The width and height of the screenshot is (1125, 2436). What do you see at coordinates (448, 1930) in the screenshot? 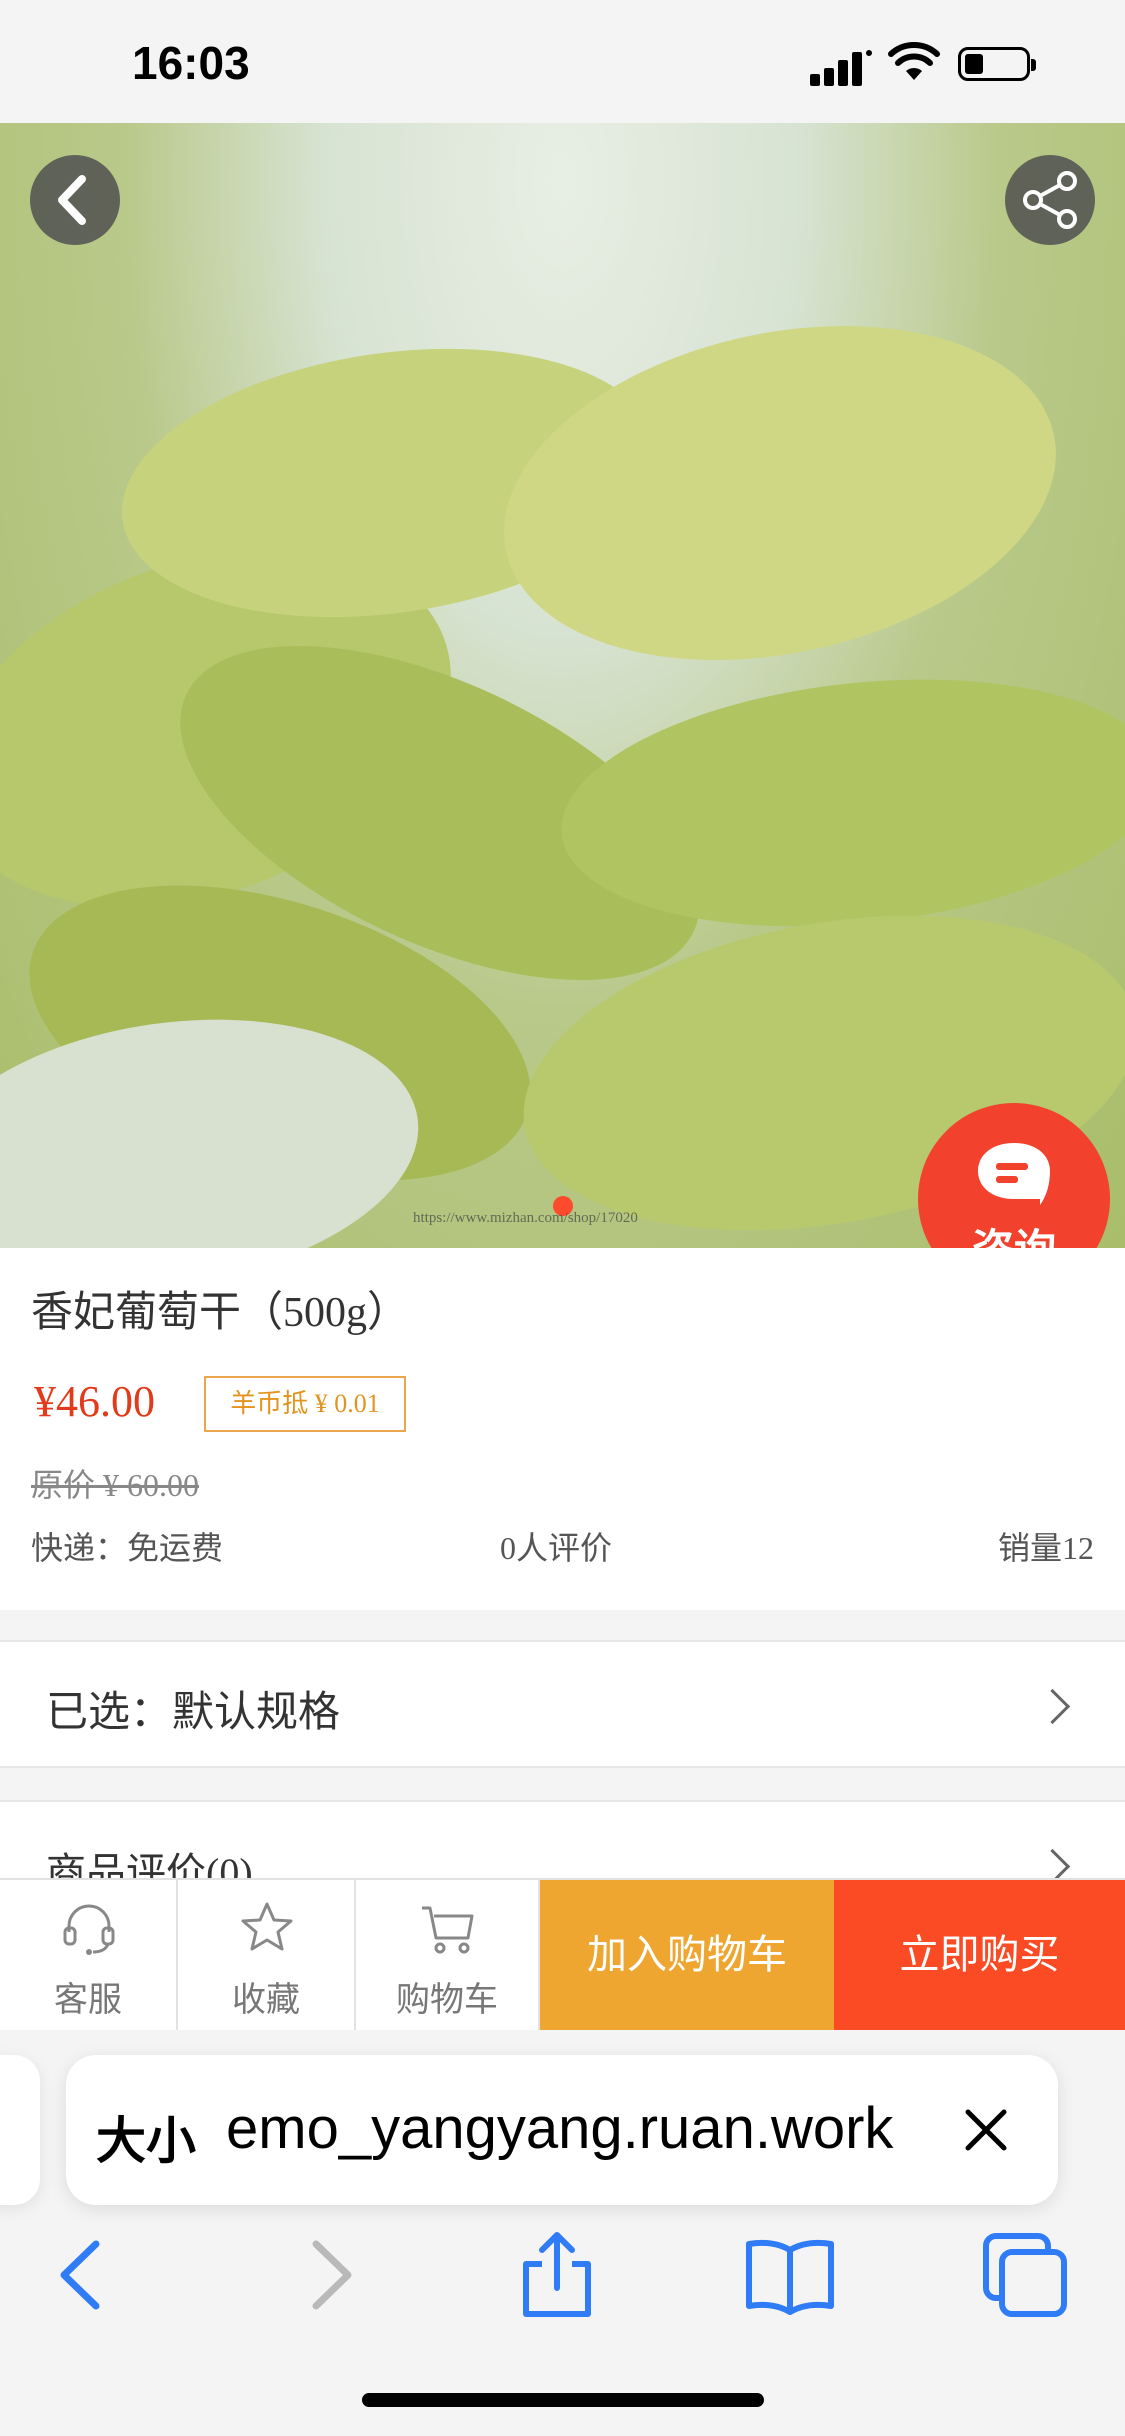
I see `cart-icon` at bounding box center [448, 1930].